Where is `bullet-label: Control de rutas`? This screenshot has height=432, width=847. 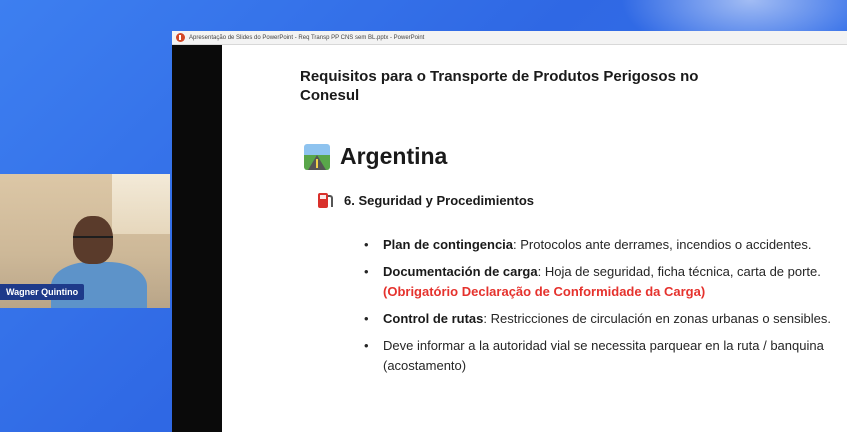
bullet-label: Control de rutas is located at coordinates (433, 318).